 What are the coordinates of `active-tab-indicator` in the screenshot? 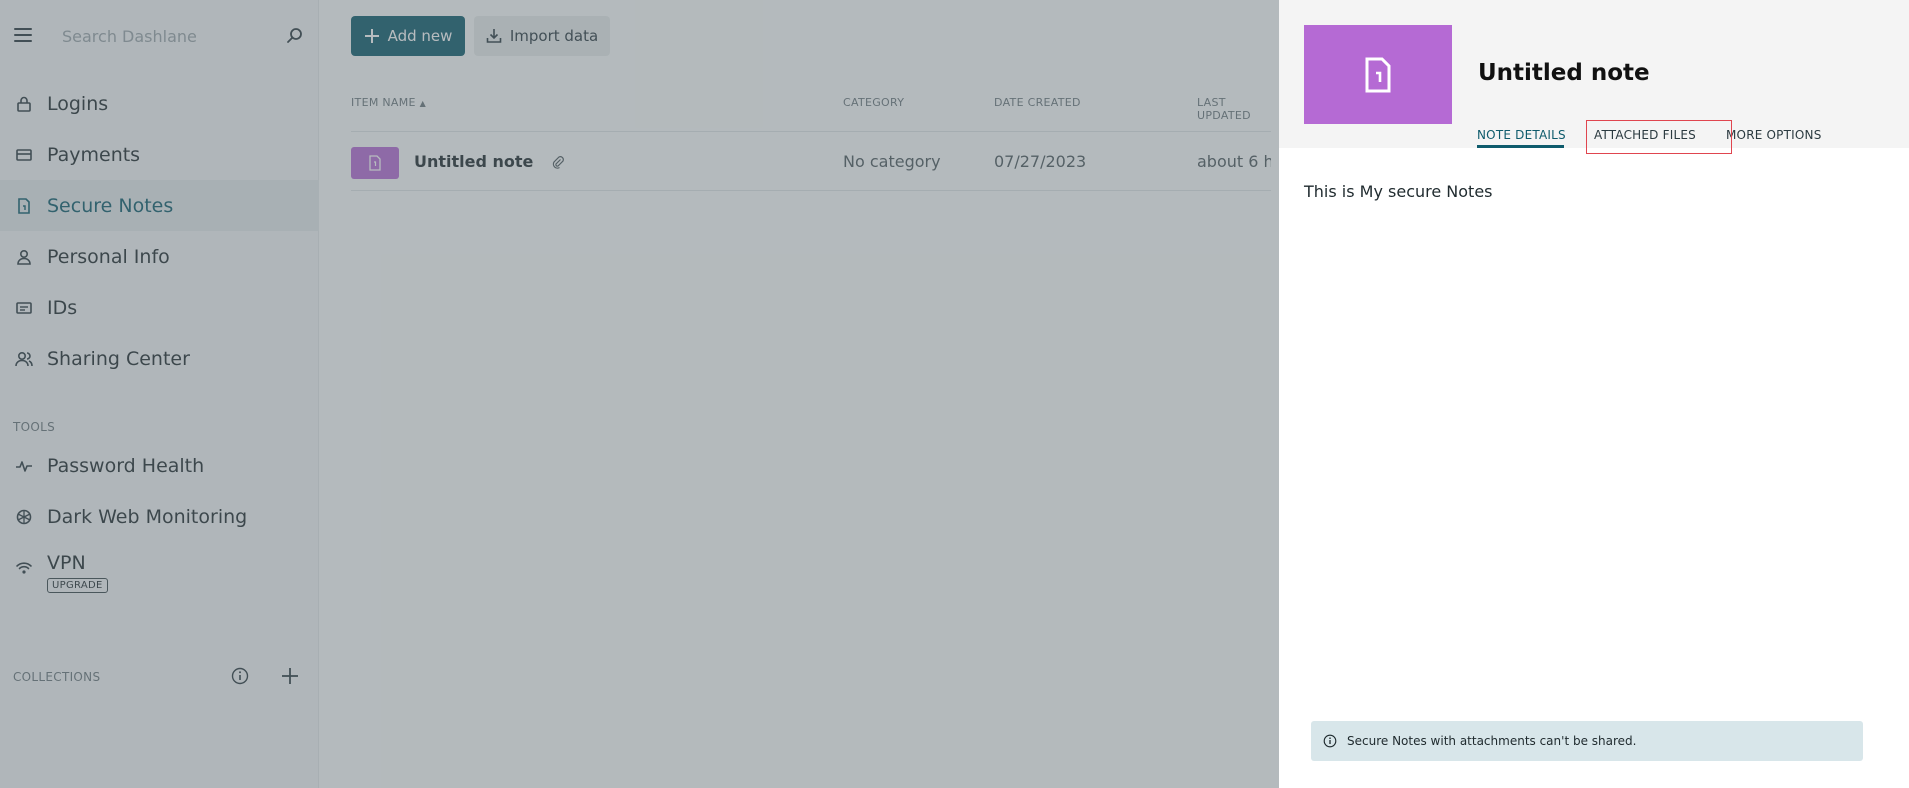 It's located at (1520, 146).